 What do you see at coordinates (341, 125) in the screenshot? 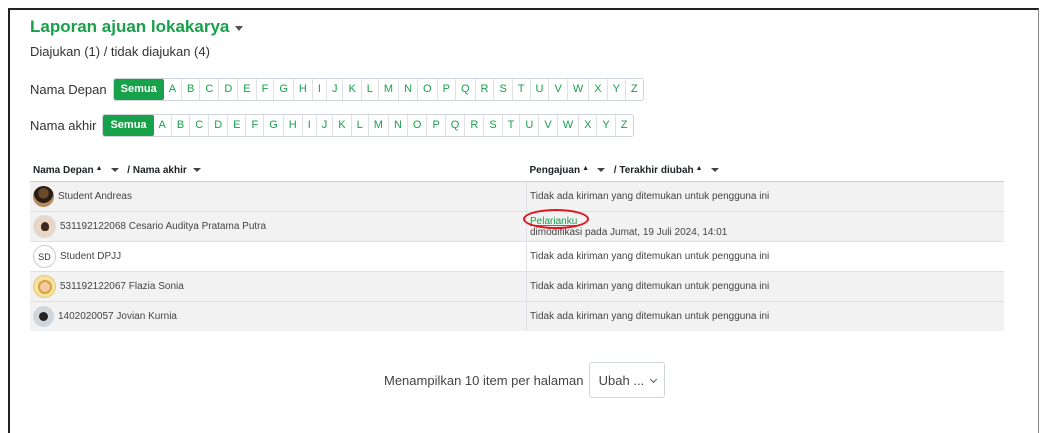
I see `last-name-letter-k: K` at bounding box center [341, 125].